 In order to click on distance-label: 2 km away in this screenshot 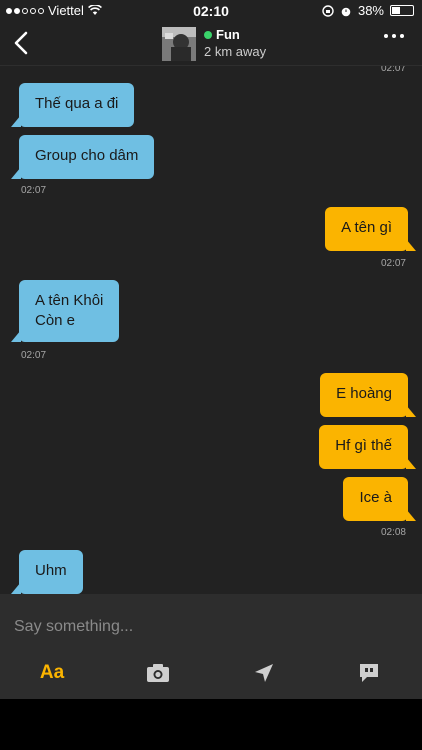, I will do `click(235, 51)`.